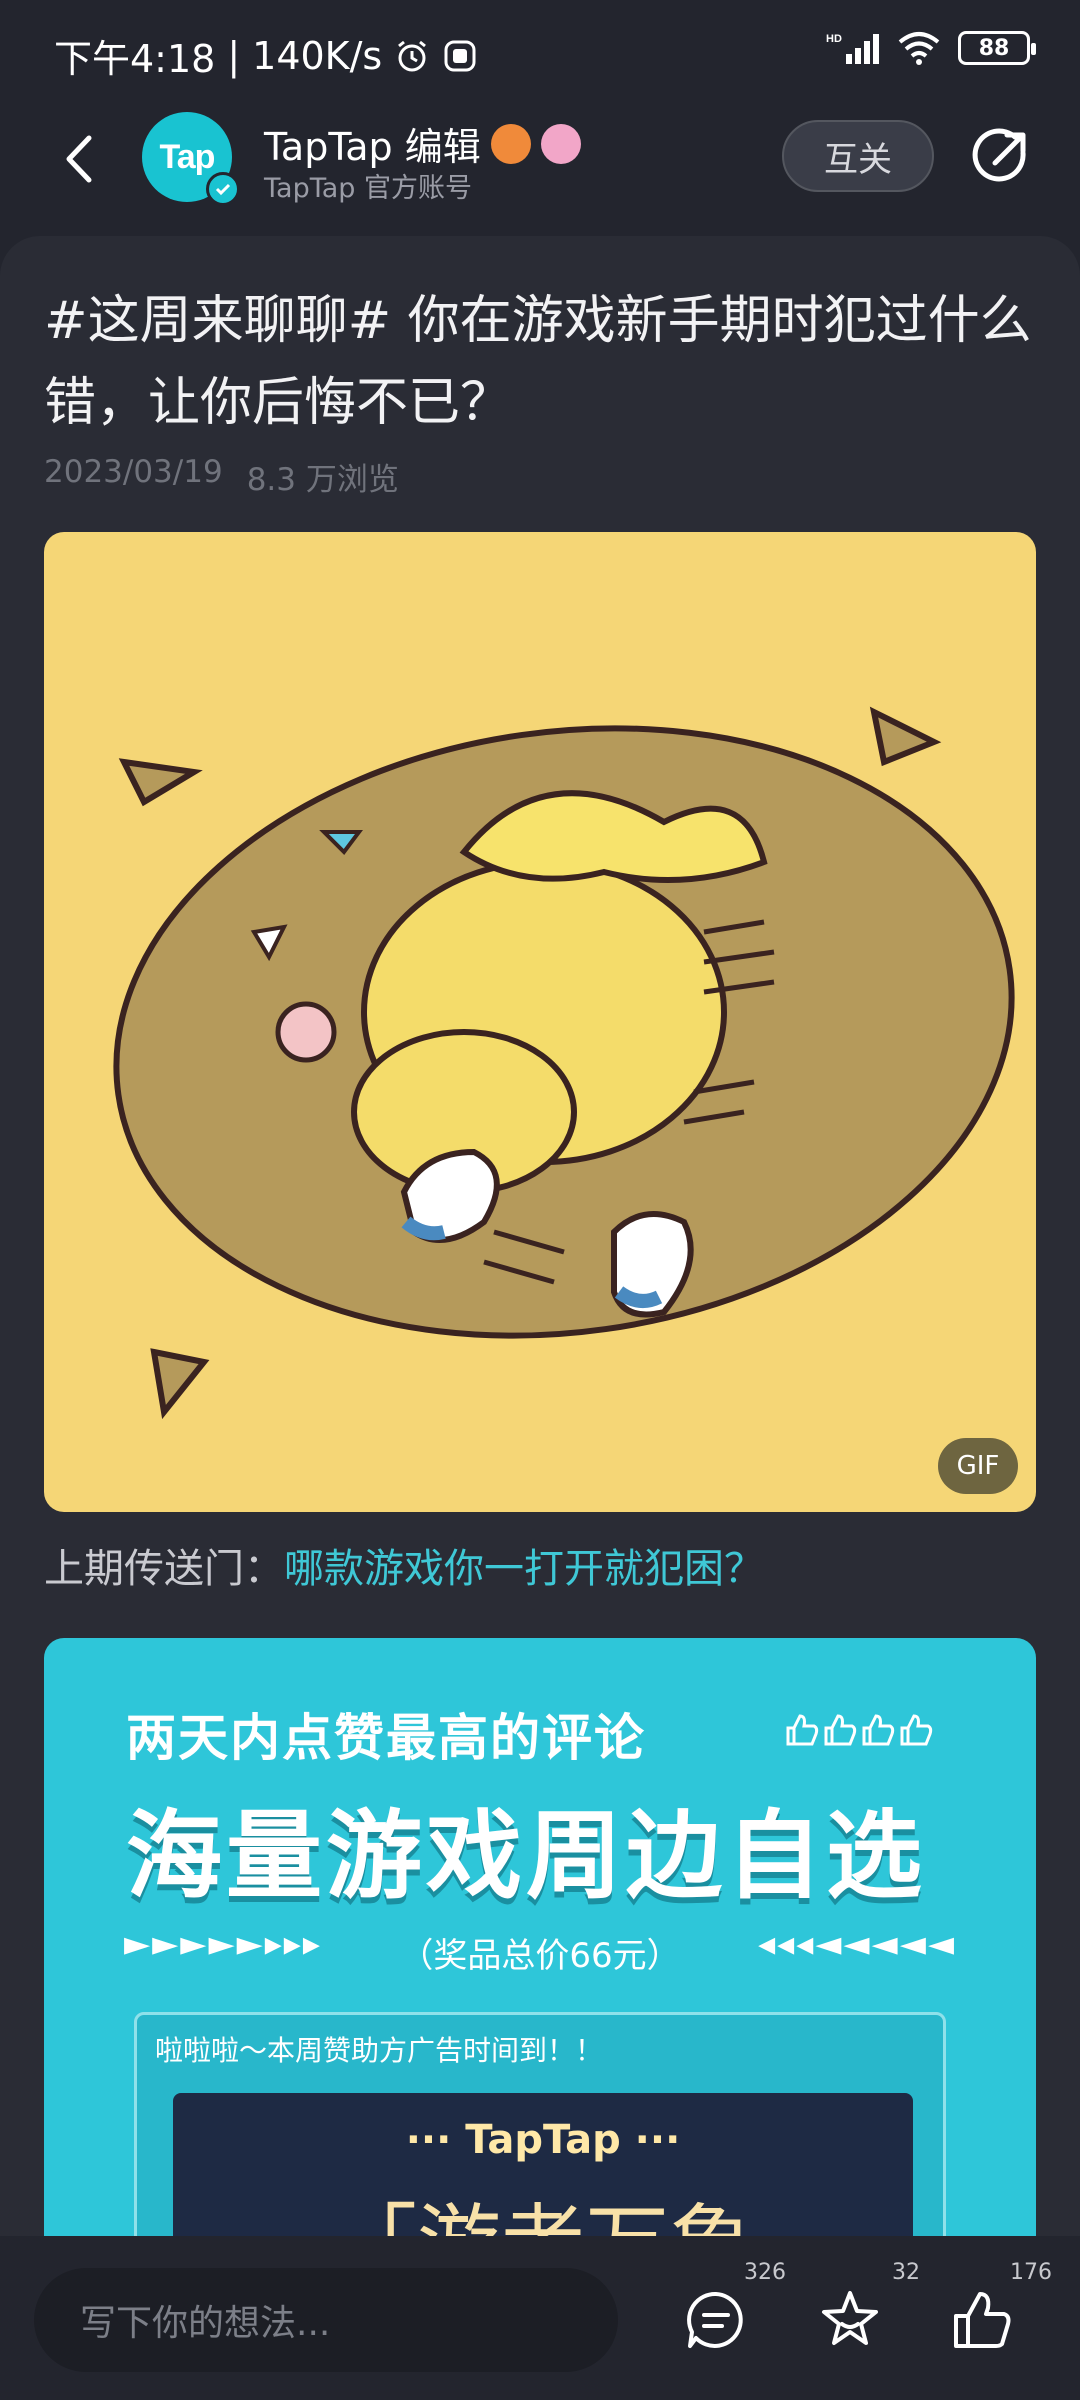  I want to click on verified-icon, so click(223, 189).